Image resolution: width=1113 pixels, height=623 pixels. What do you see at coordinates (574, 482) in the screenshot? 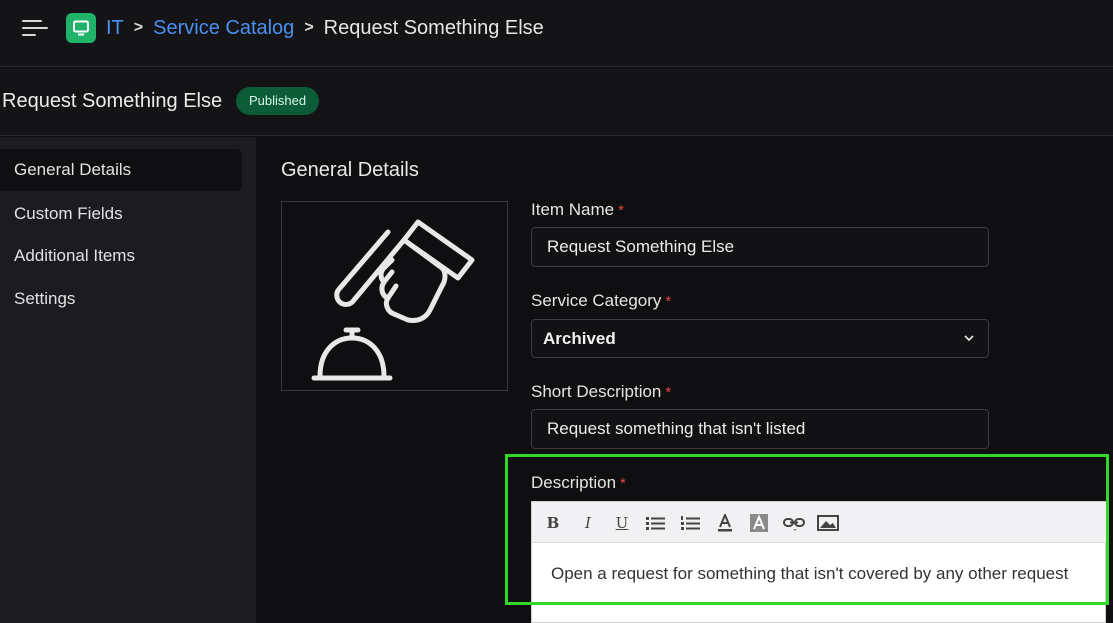
I see `description-label-text: Description` at bounding box center [574, 482].